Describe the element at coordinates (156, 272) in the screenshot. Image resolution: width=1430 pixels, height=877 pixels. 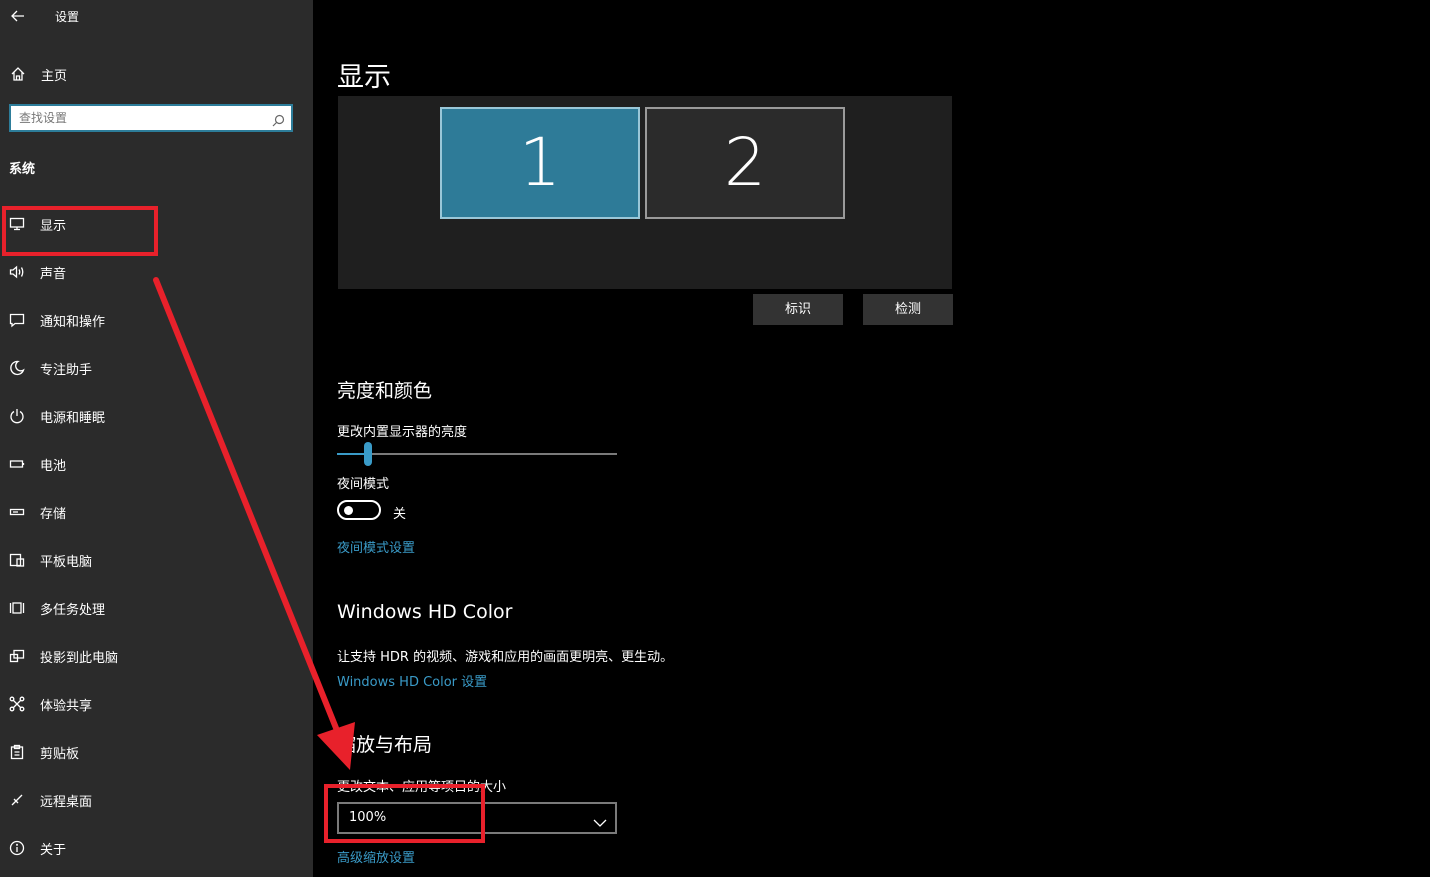
I see `sidebar-item-sound: 声音` at that location.